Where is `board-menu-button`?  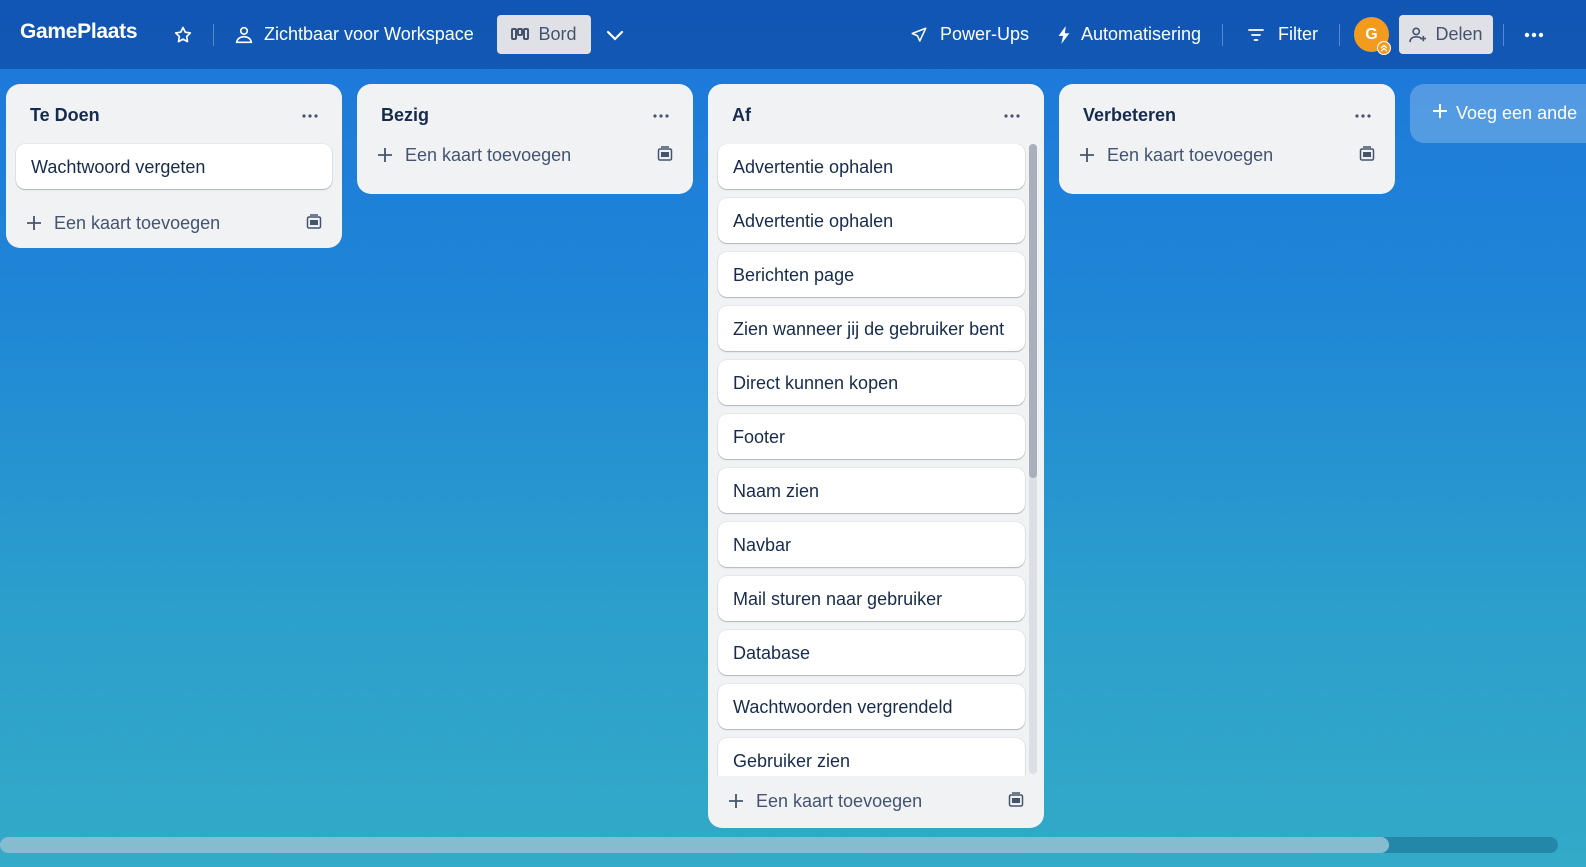
board-menu-button is located at coordinates (1534, 34).